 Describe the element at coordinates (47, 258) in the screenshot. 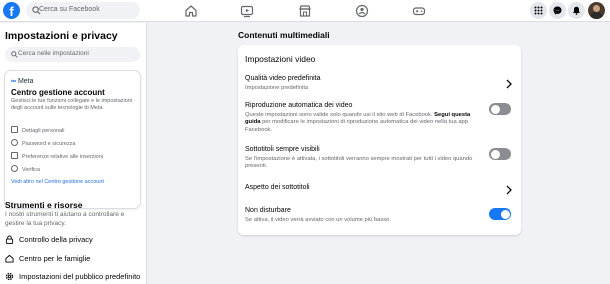

I see `tool-family-center: Centro per le famiglie` at that location.